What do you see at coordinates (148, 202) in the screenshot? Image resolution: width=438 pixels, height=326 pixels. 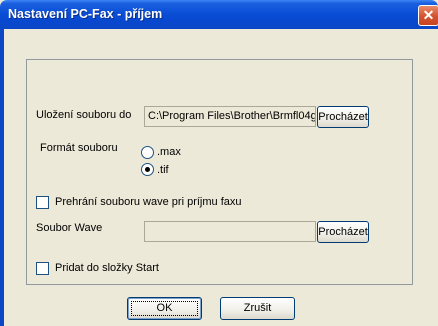 I see `play-wave-label: Prehrání souboru wave pri príjmu faxu` at bounding box center [148, 202].